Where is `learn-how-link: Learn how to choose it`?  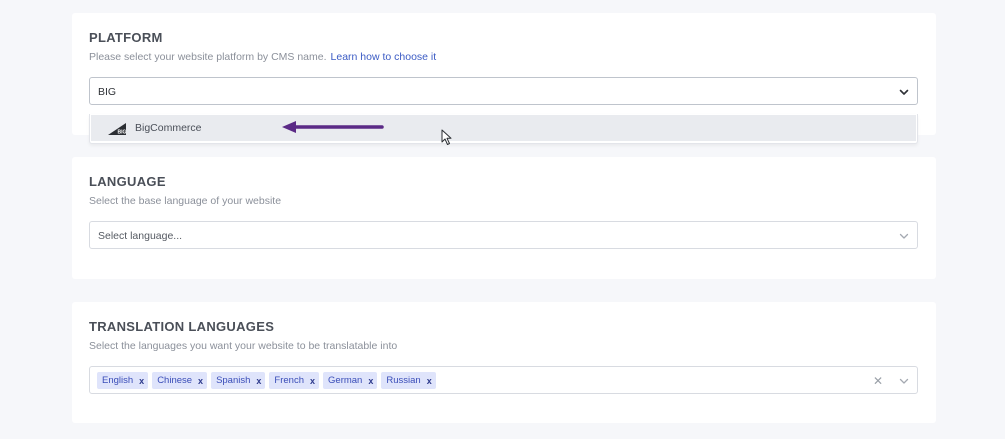
learn-how-link: Learn how to choose it is located at coordinates (384, 57).